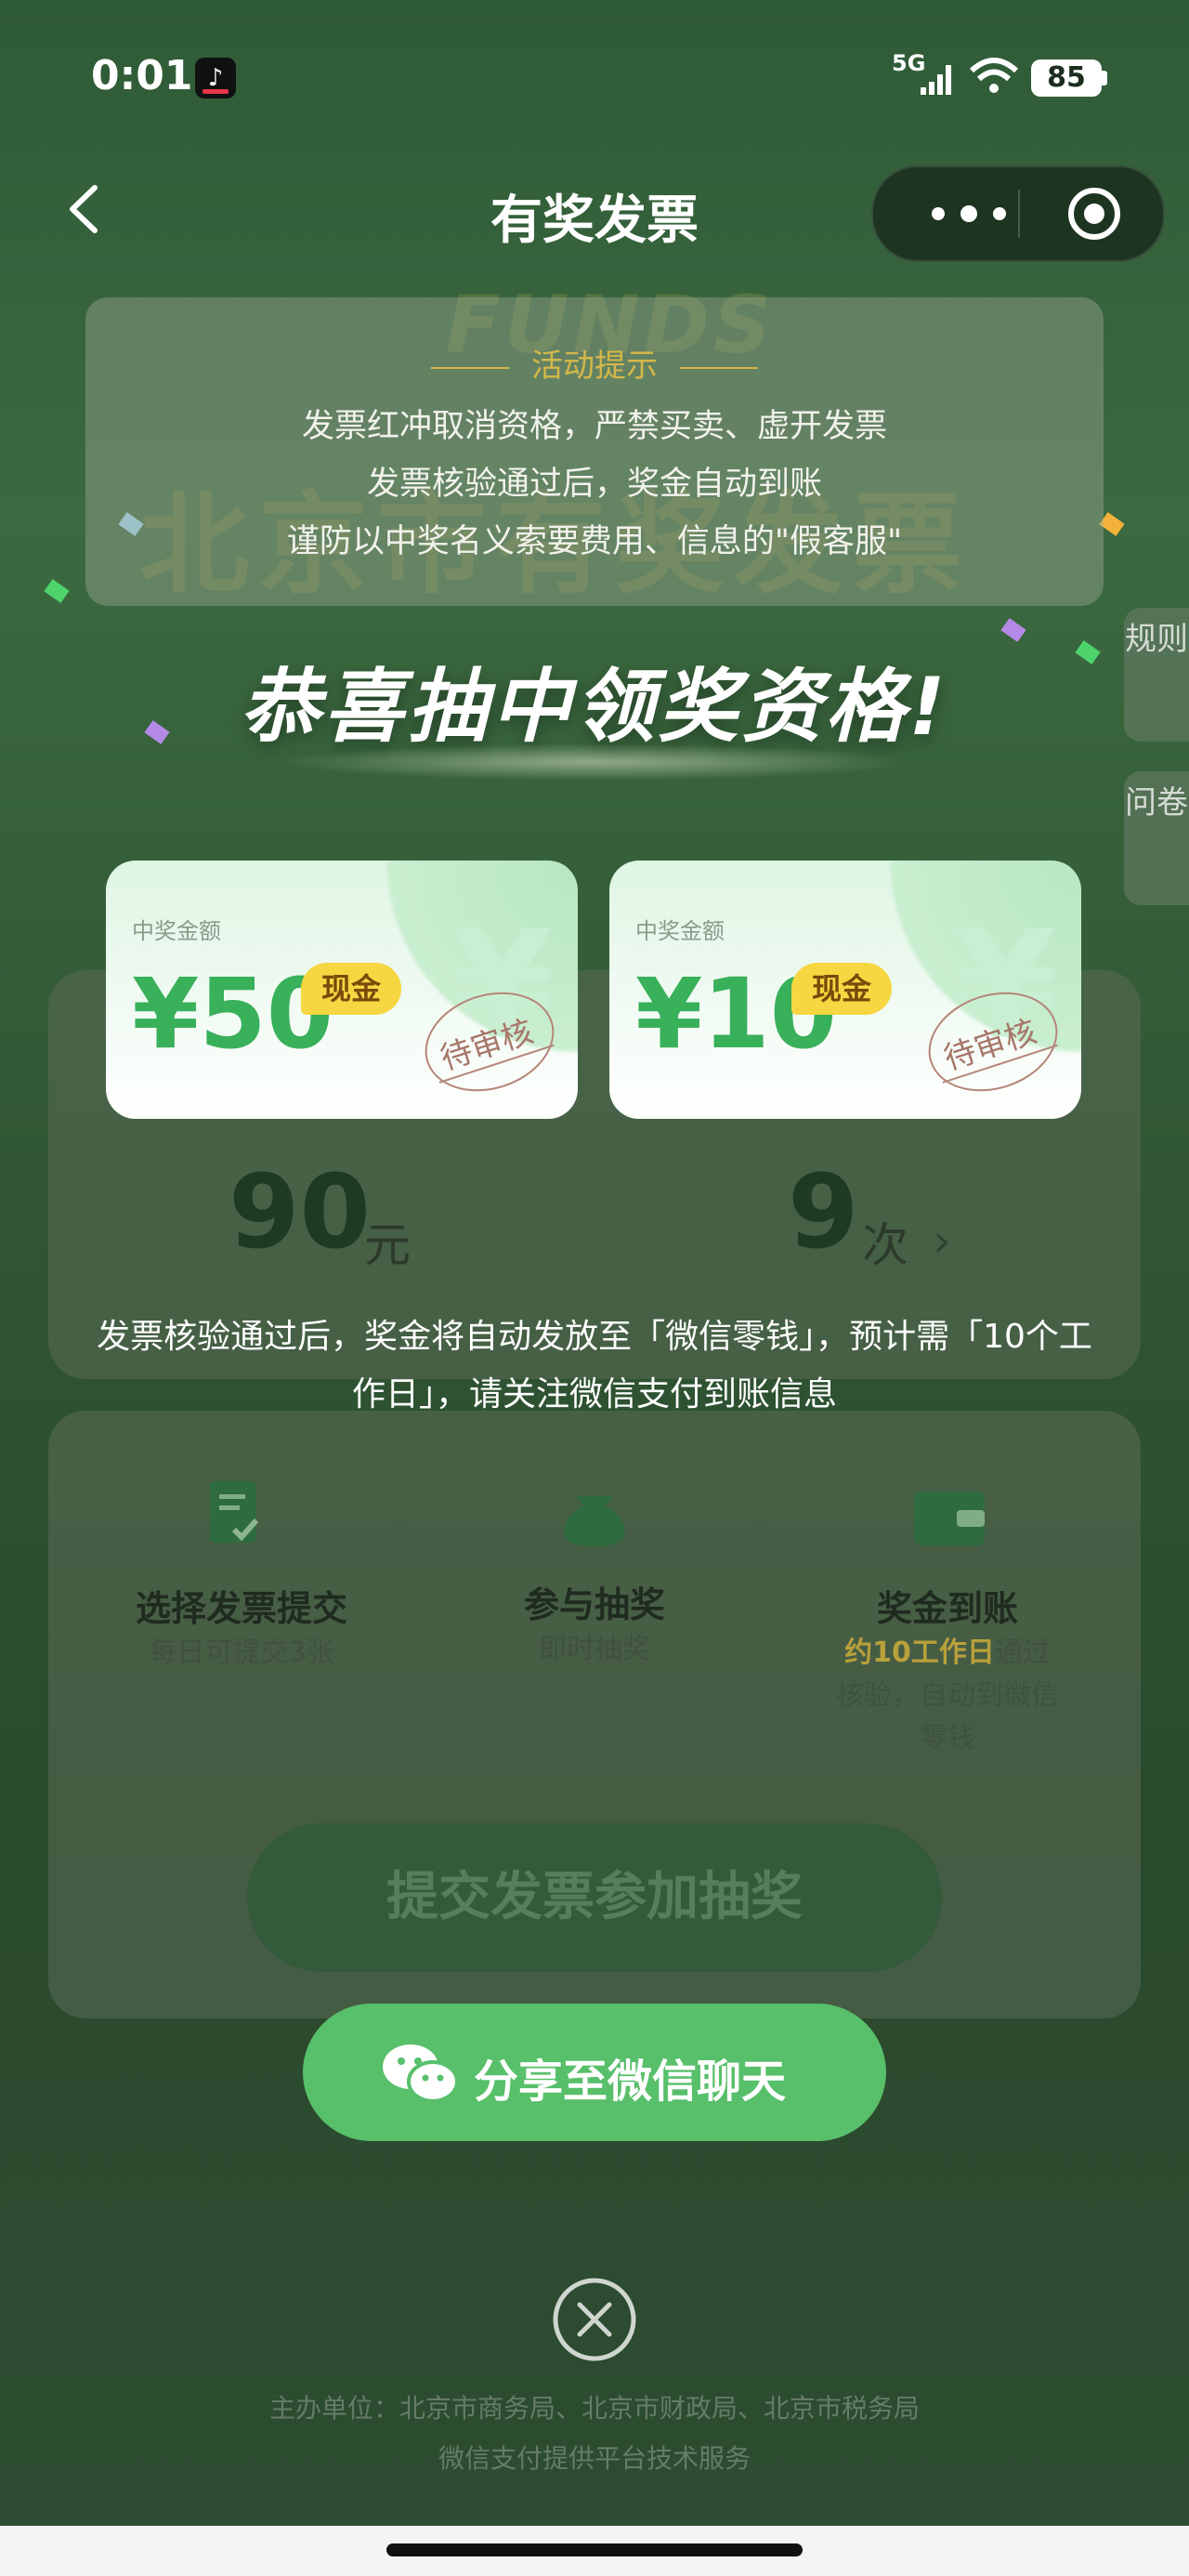 The height and width of the screenshot is (2576, 1189). Describe the element at coordinates (594, 541) in the screenshot. I see `notice-line: 谨防以中奖名义索要费用、信息的"假客服"` at that location.